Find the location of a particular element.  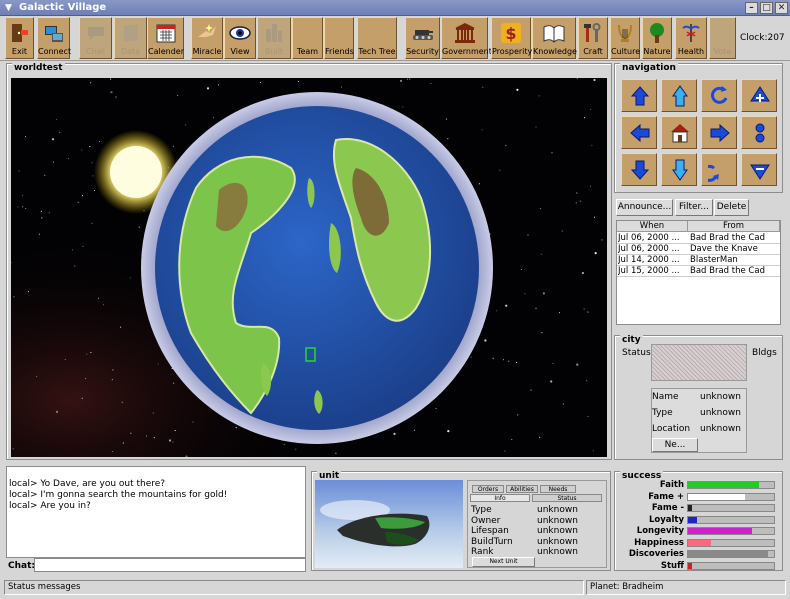

column-header-when: When is located at coordinates (652, 226).